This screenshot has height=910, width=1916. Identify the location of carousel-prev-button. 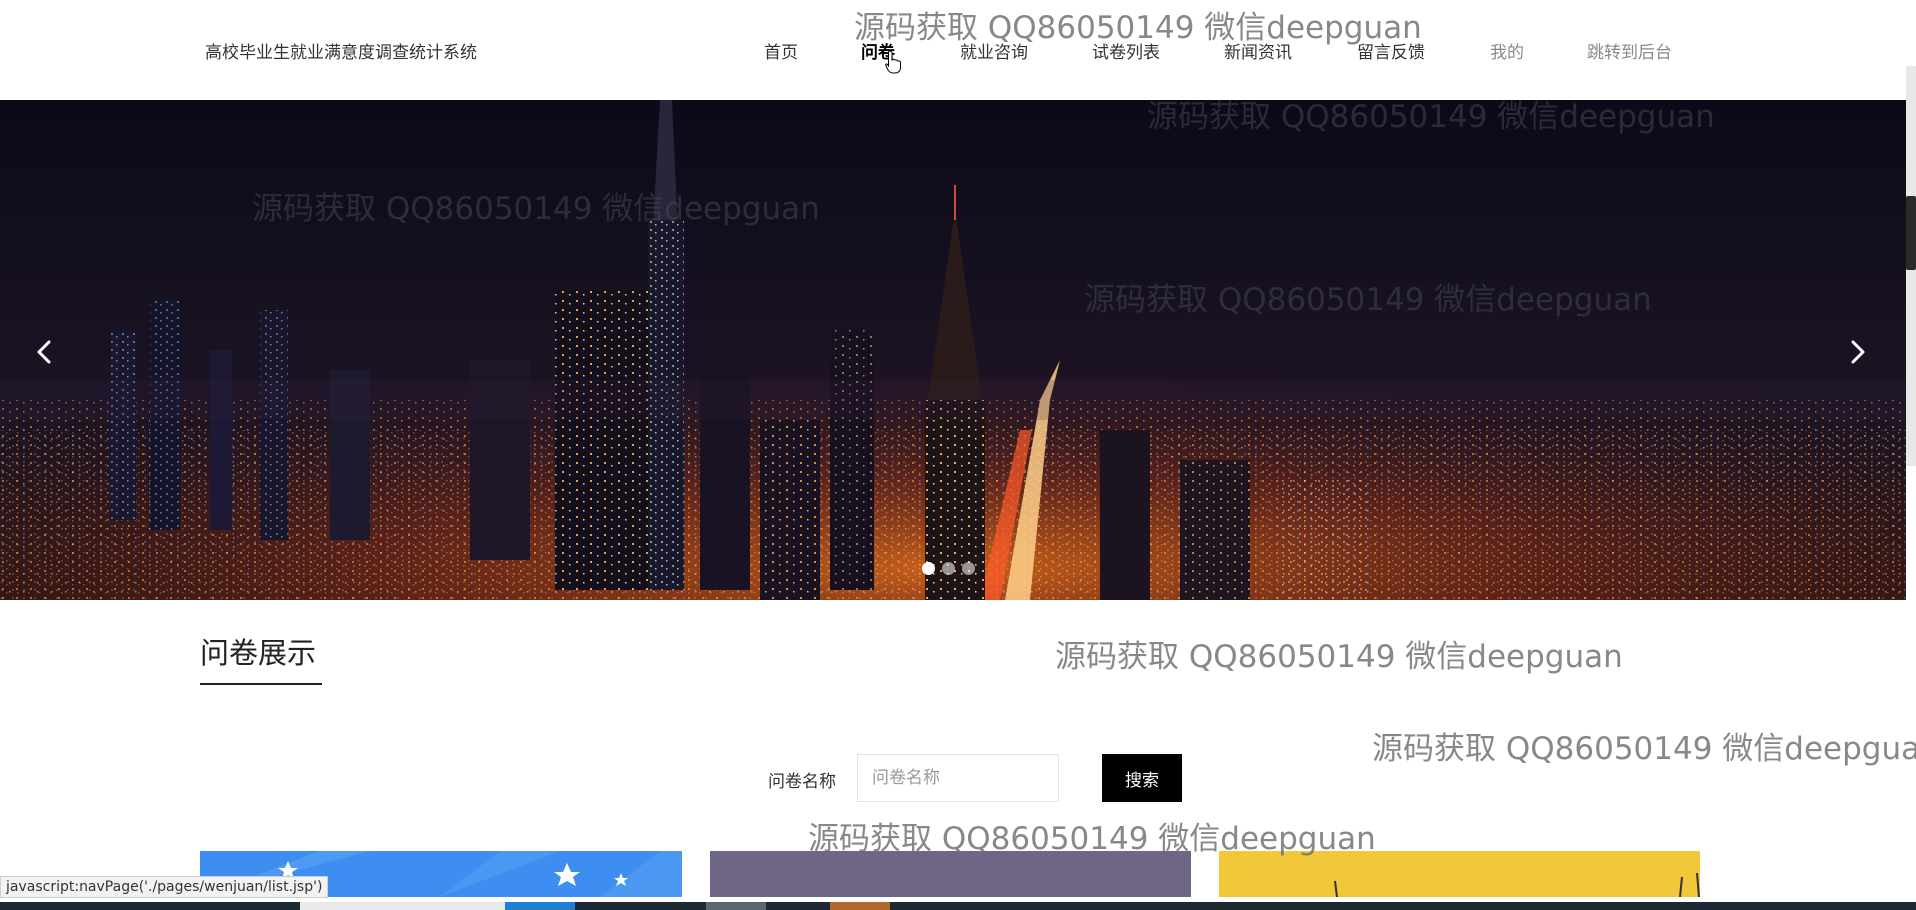
(44, 352).